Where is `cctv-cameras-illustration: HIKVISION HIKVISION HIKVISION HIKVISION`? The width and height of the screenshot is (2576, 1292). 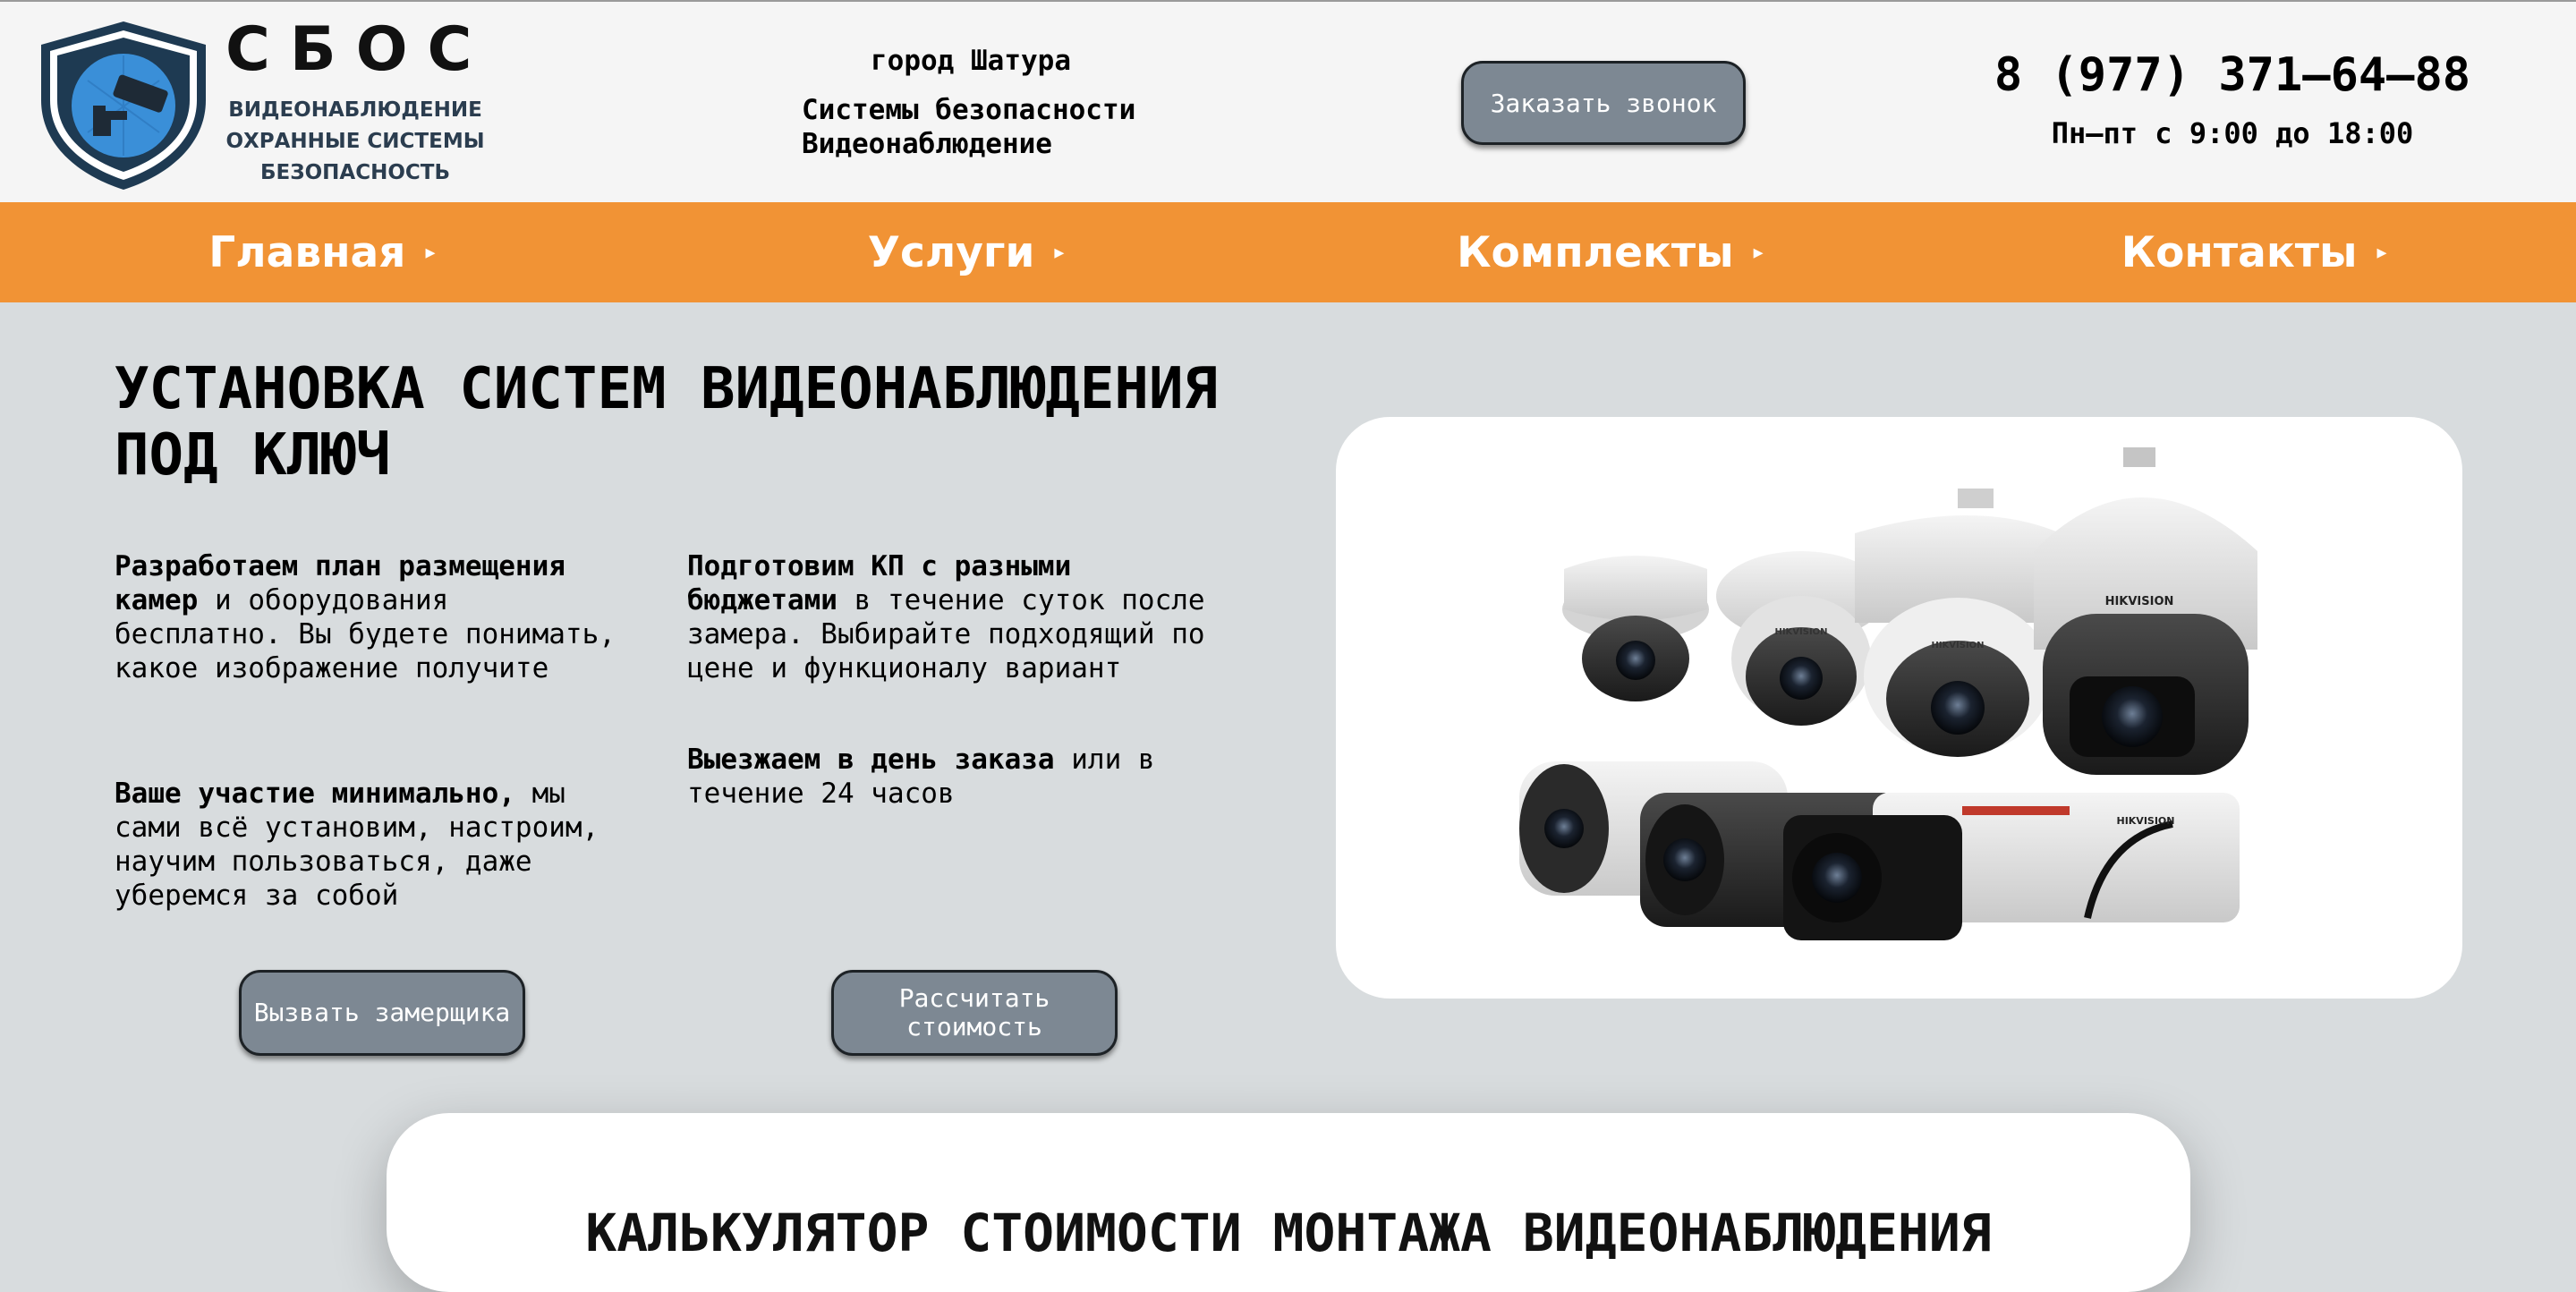
cctv-cameras-illustration: HIKVISION HIKVISION HIKVISION HIKVISION is located at coordinates (1888, 693).